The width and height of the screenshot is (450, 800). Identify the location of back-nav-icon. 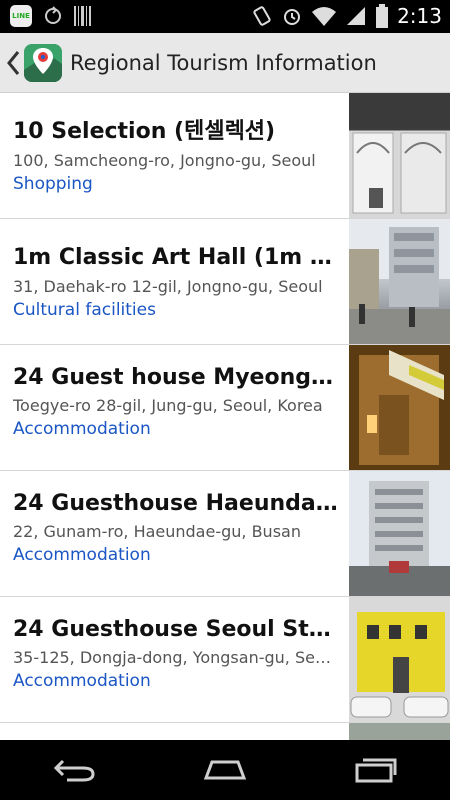
(74, 770).